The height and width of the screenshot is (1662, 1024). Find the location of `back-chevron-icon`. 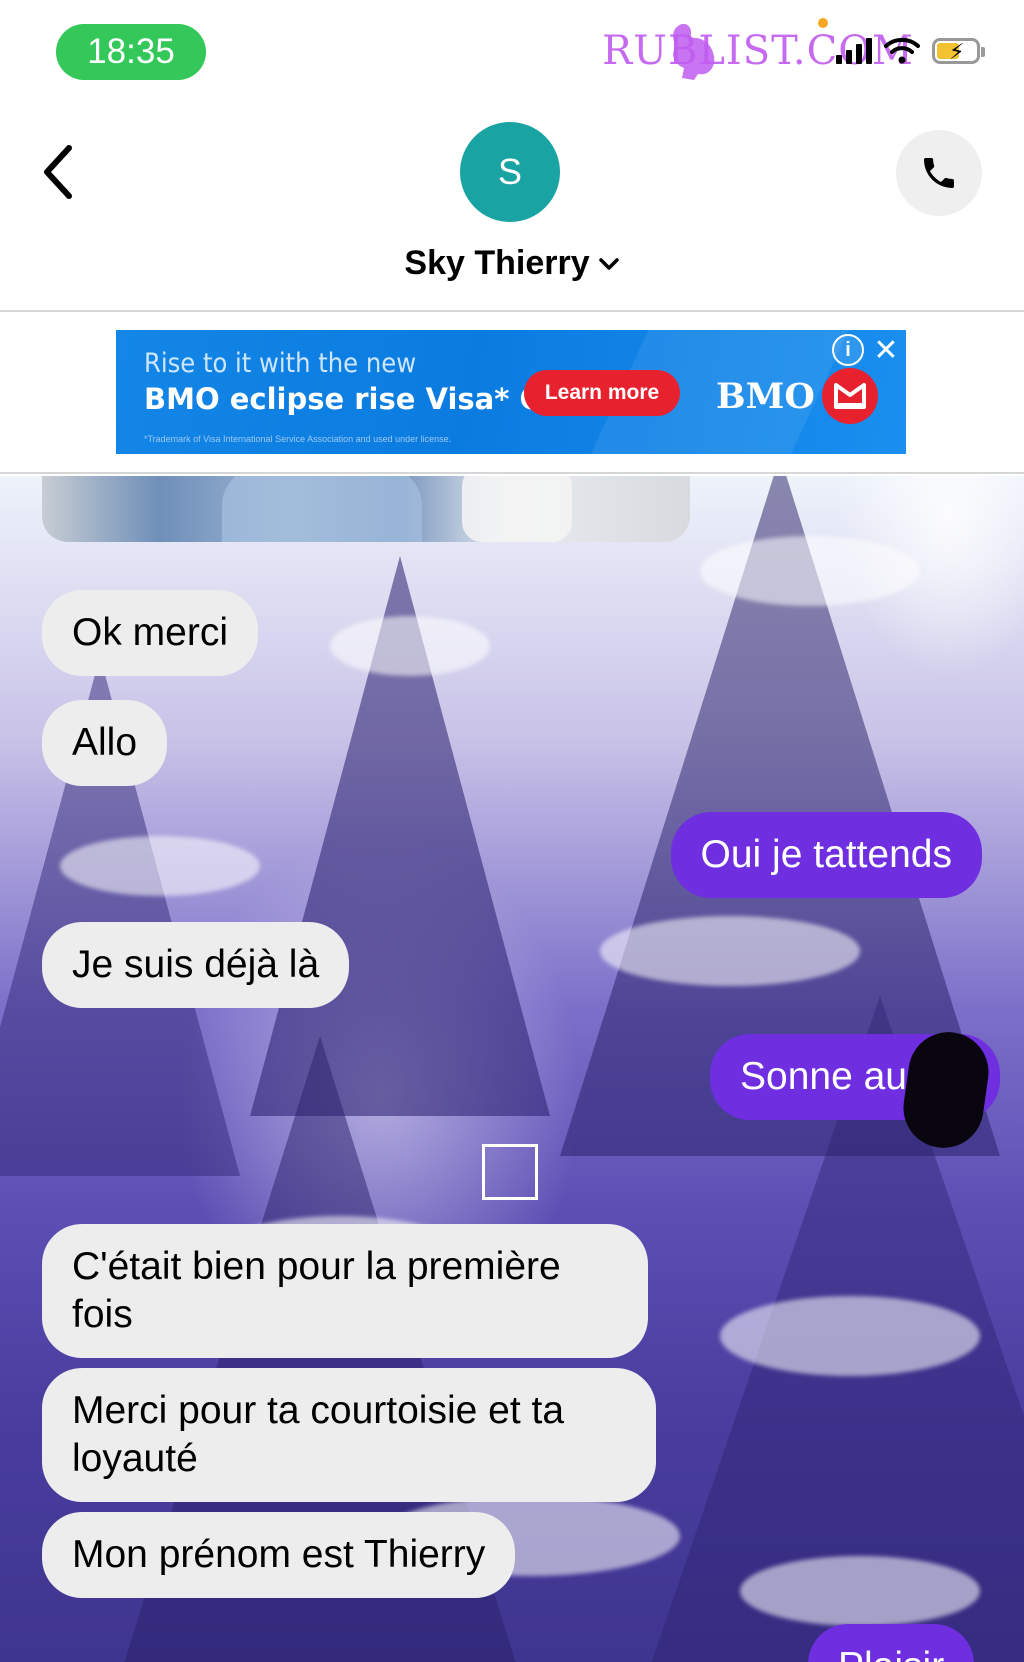

back-chevron-icon is located at coordinates (58, 172).